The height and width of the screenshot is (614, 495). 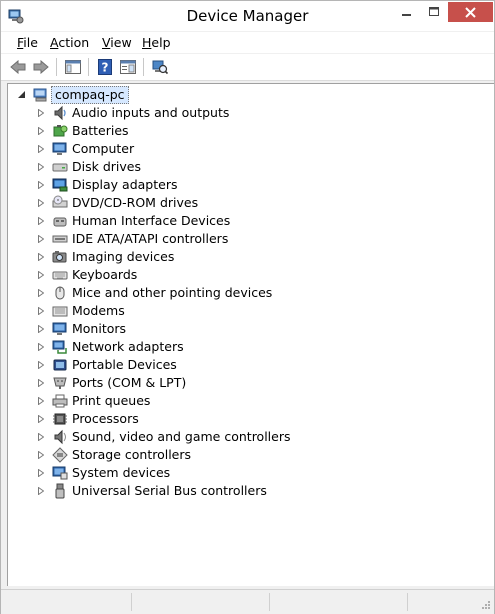 What do you see at coordinates (73, 67) in the screenshot?
I see `show-hide-console-tree-button` at bounding box center [73, 67].